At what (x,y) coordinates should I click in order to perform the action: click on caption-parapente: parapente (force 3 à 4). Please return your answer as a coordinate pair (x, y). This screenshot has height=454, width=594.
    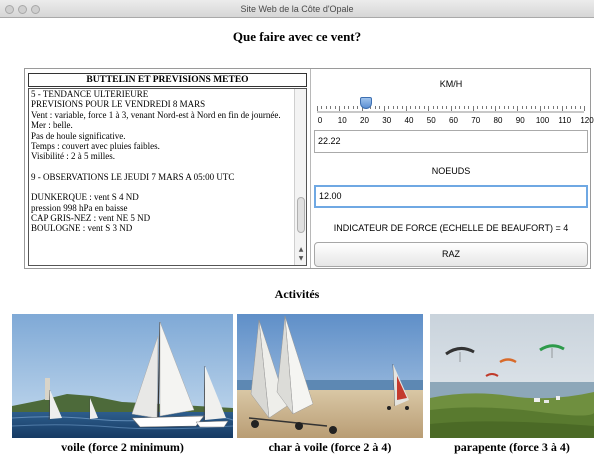
    Looking at the image, I should click on (512, 447).